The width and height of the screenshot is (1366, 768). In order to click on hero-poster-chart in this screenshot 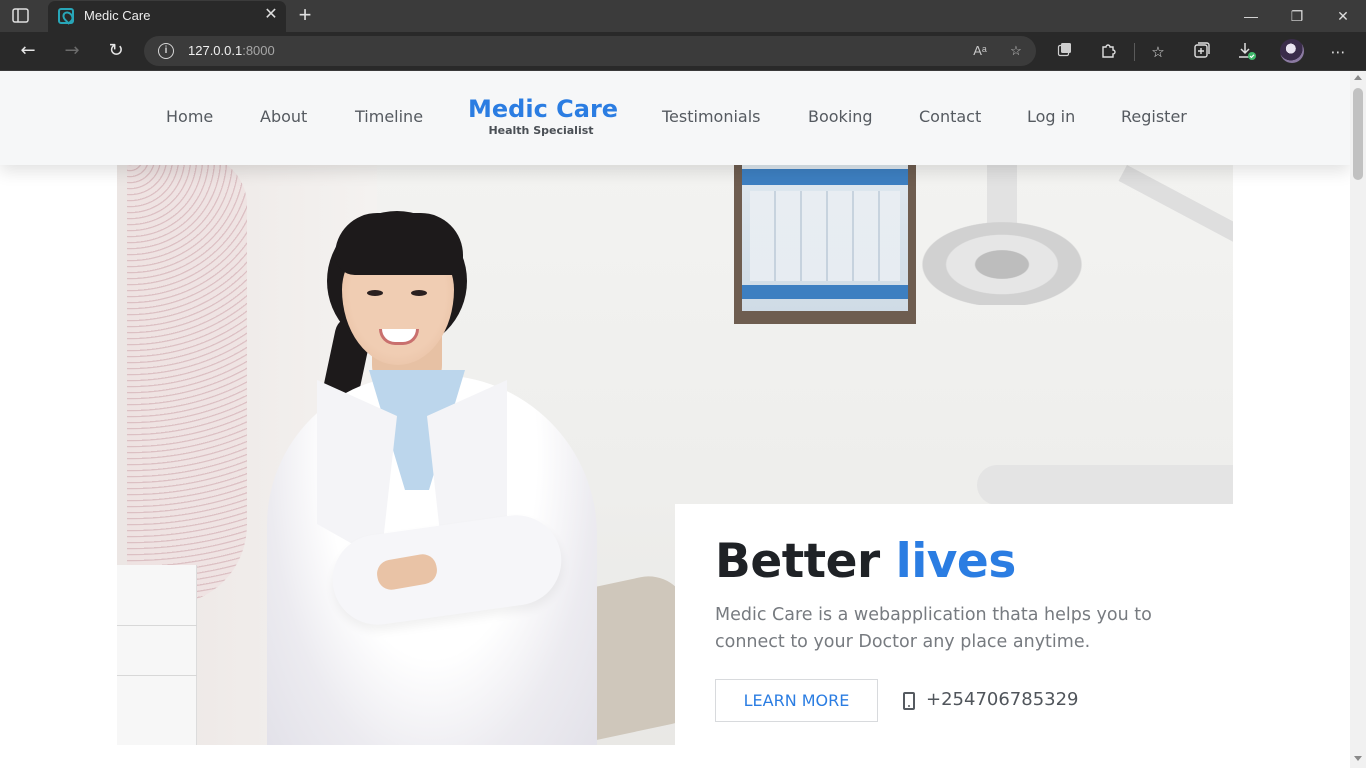, I will do `click(825, 236)`.